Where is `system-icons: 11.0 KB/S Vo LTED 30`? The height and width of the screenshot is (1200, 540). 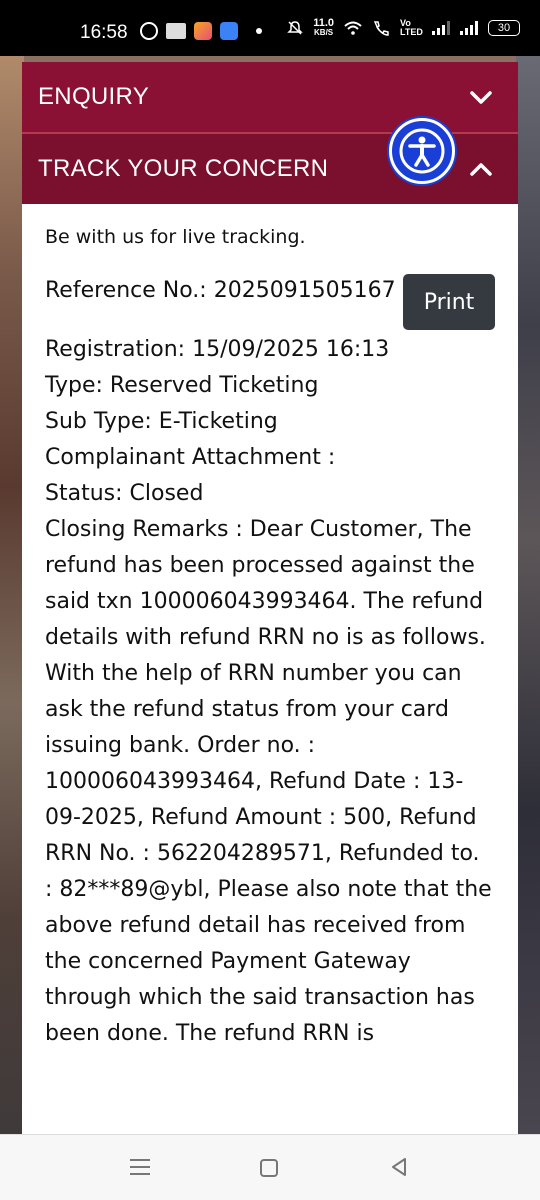
system-icons: 11.0 KB/S Vo LTED 30 is located at coordinates (403, 28).